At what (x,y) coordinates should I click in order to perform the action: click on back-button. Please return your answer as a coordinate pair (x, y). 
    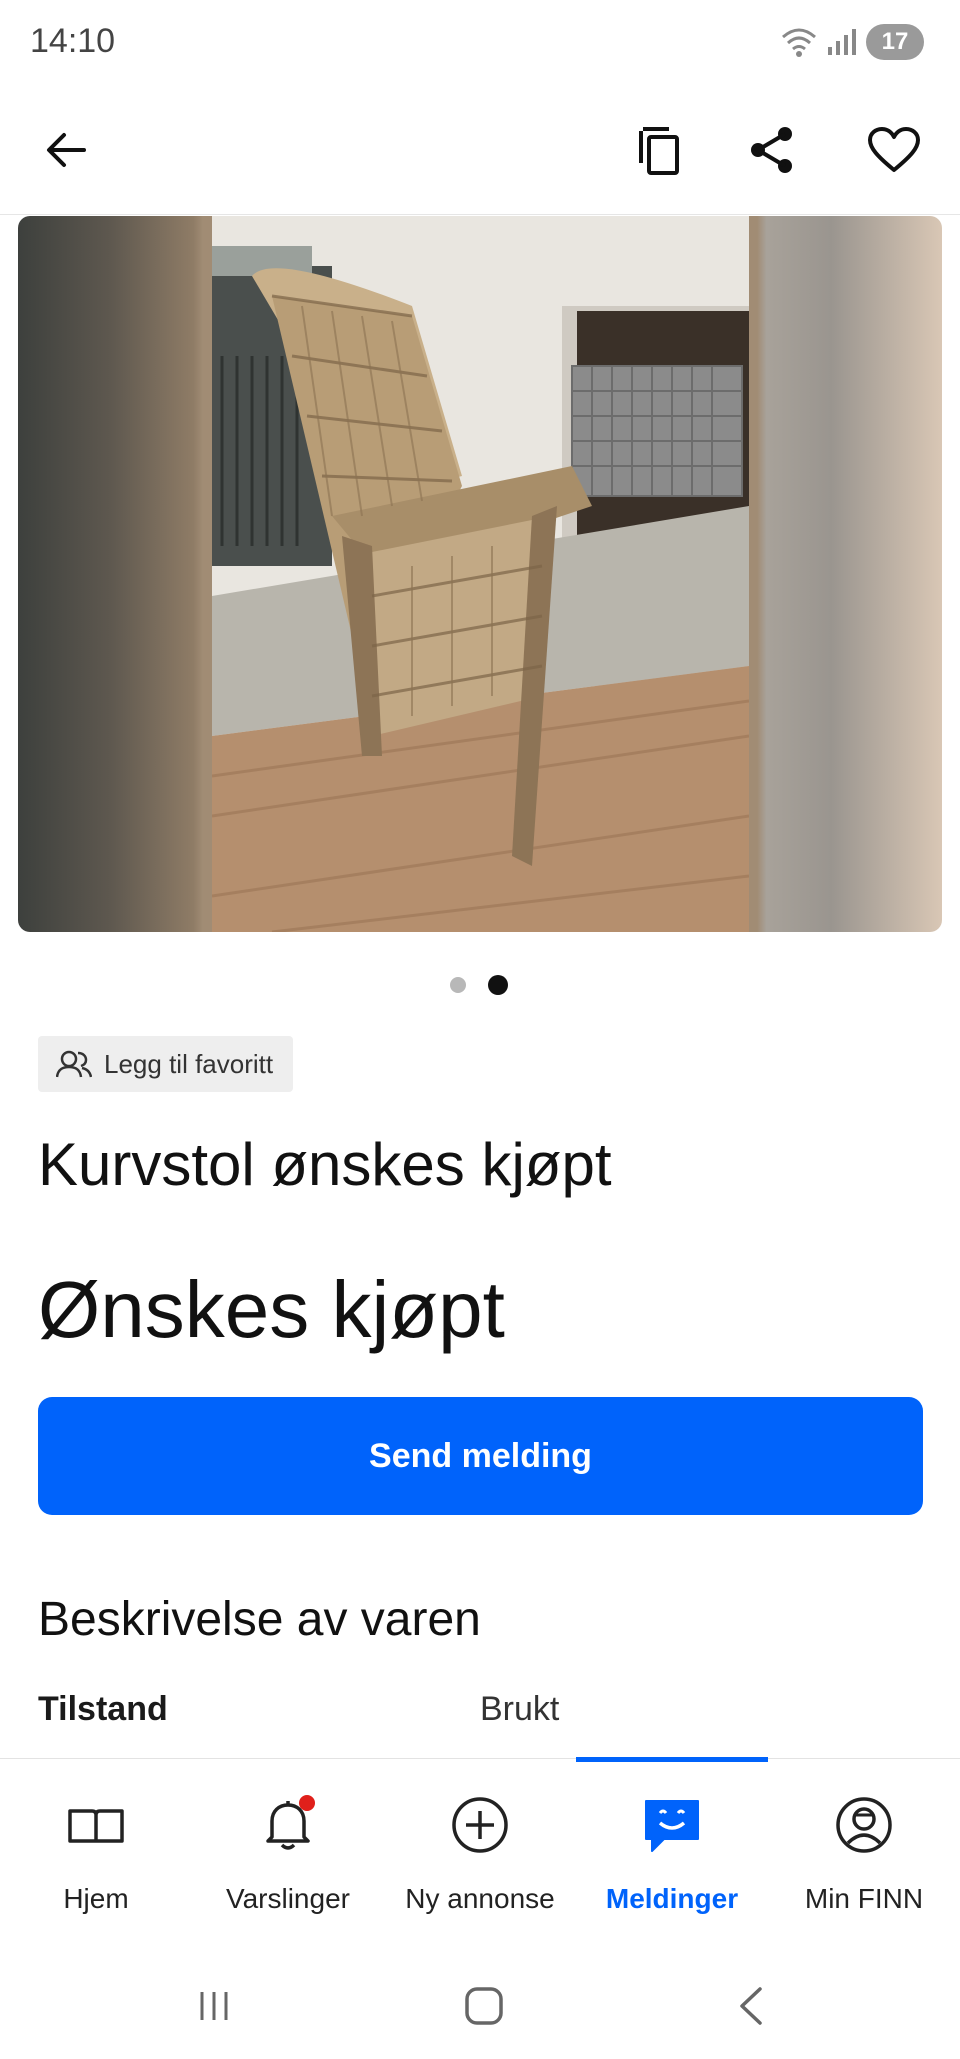
    Looking at the image, I should click on (66, 150).